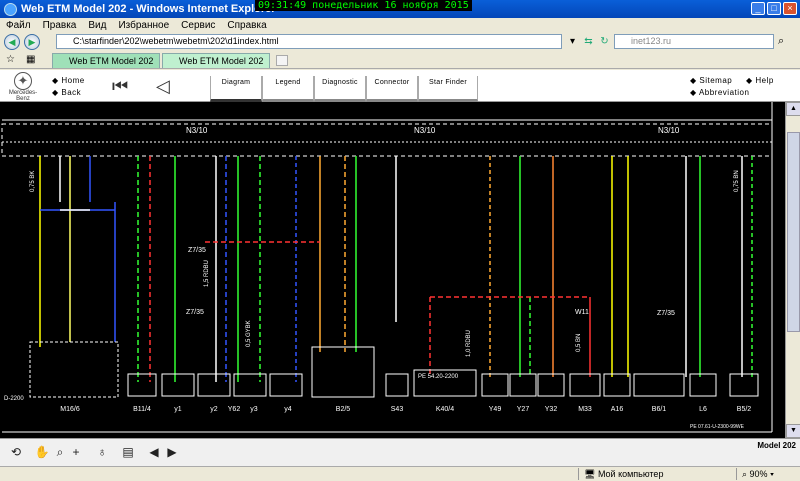 This screenshot has height=481, width=800. Describe the element at coordinates (793, 431) in the screenshot. I see `scroll-down-icon: ▼` at that location.